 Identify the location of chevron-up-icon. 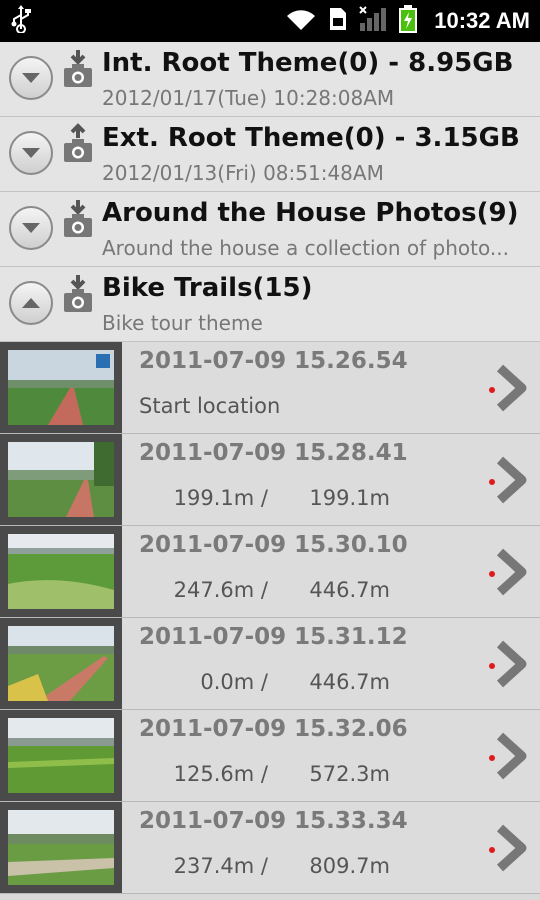
(31, 303).